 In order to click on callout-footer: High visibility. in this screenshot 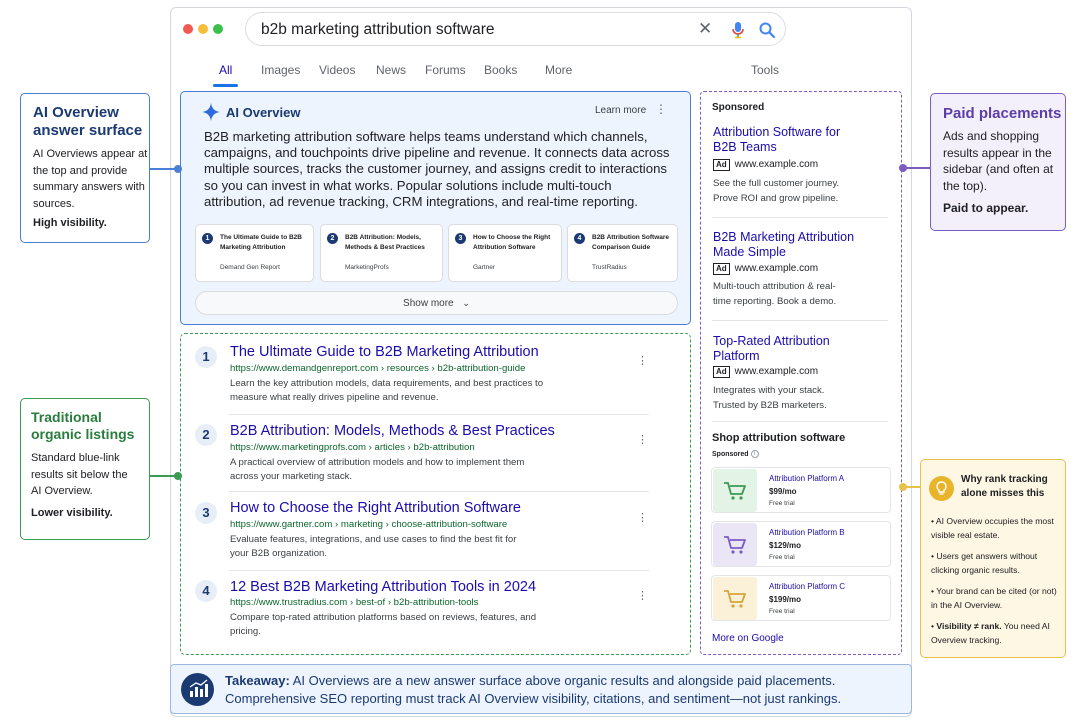, I will do `click(70, 223)`.